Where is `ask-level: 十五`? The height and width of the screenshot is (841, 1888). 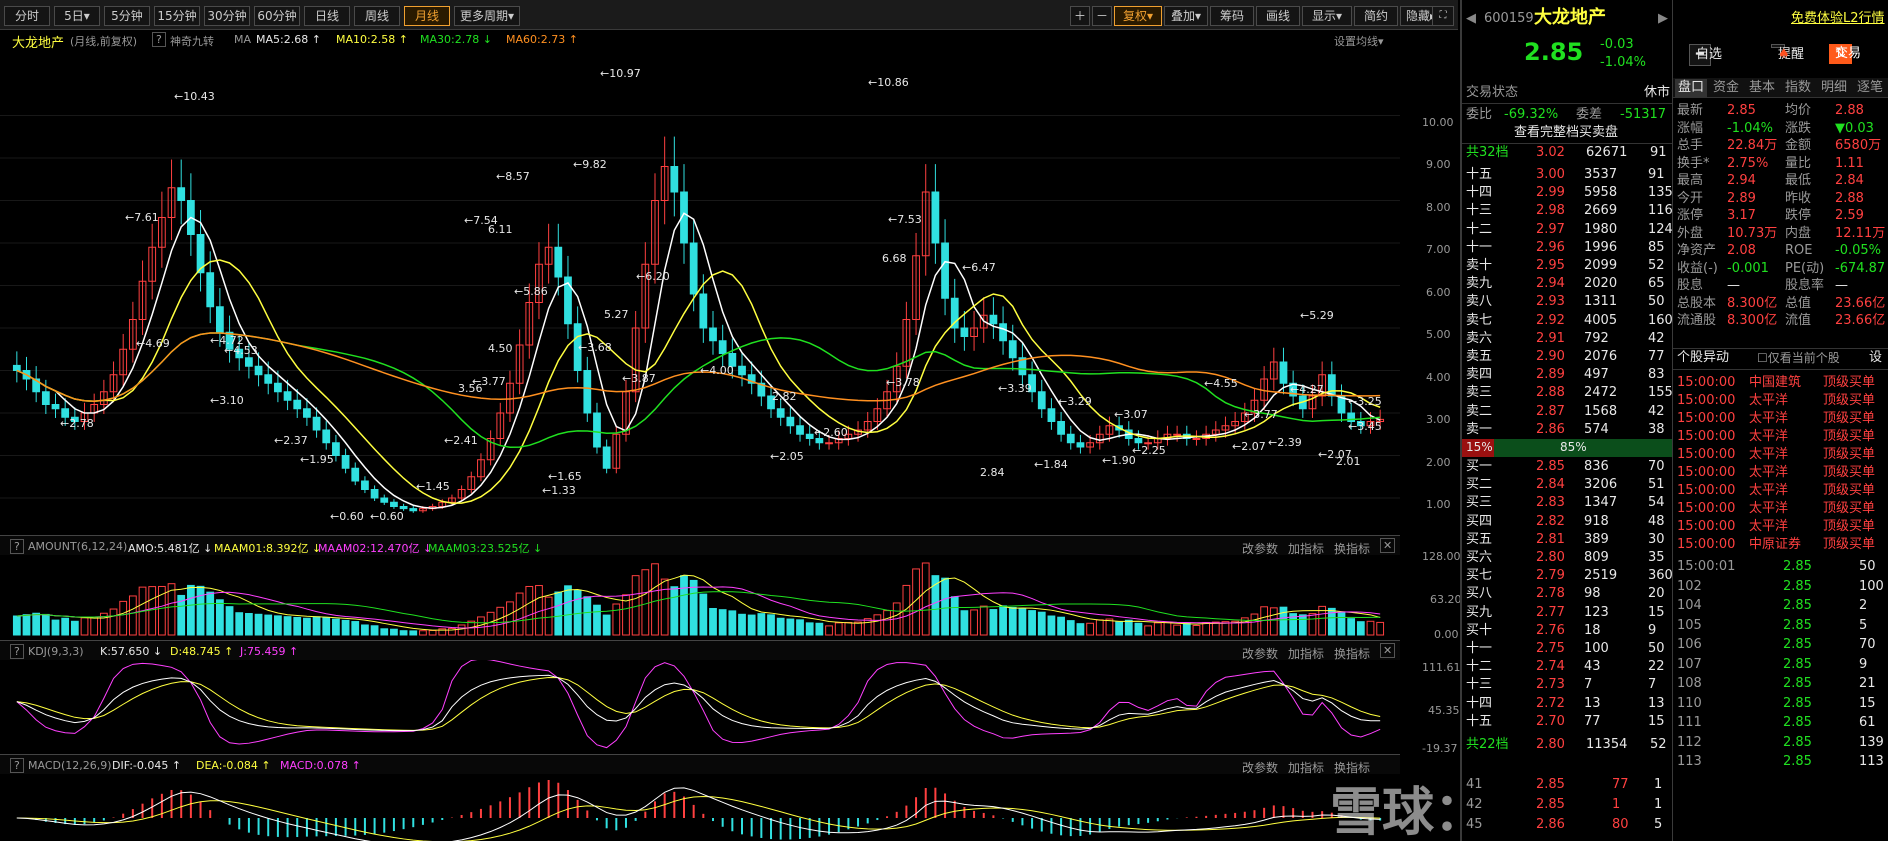 ask-level: 十五 is located at coordinates (1479, 174).